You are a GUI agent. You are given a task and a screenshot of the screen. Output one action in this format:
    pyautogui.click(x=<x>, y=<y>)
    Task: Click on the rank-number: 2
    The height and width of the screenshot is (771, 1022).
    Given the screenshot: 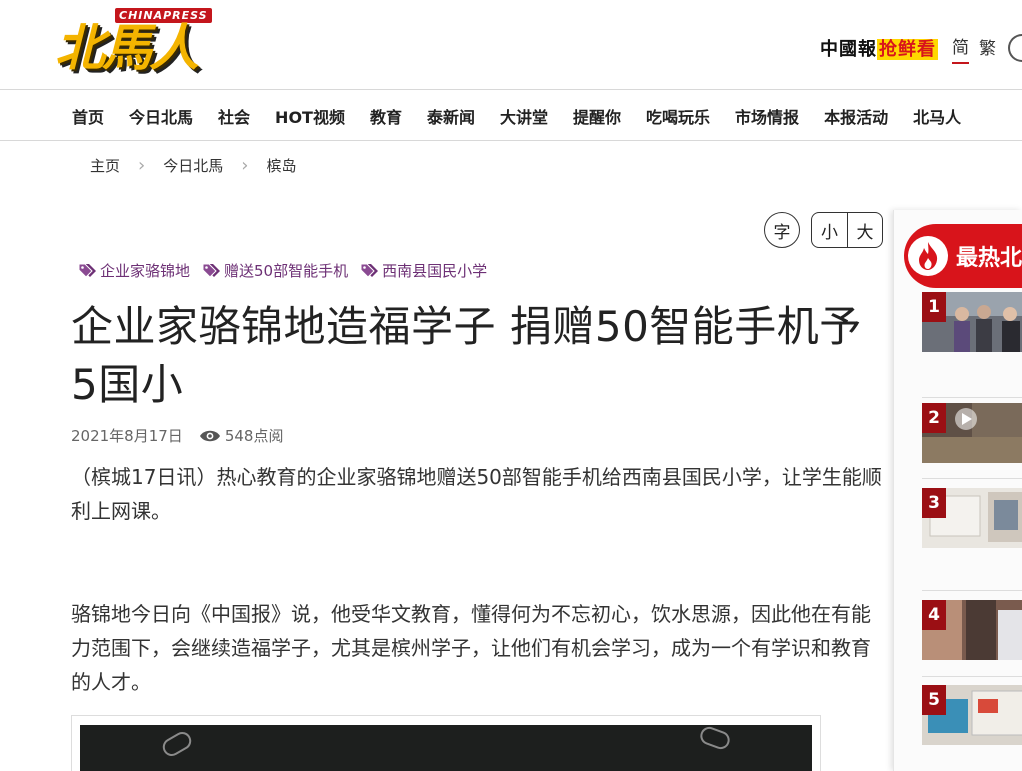 What is the action you would take?
    pyautogui.click(x=934, y=418)
    